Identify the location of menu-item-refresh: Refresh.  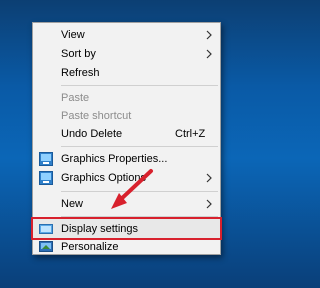
(126, 73).